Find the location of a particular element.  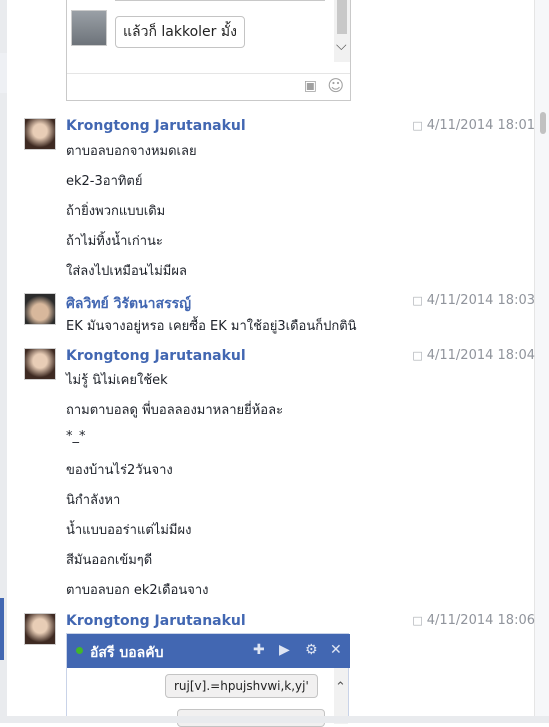

timestamp: □ 4/11/2014 18:06 is located at coordinates (473, 620).